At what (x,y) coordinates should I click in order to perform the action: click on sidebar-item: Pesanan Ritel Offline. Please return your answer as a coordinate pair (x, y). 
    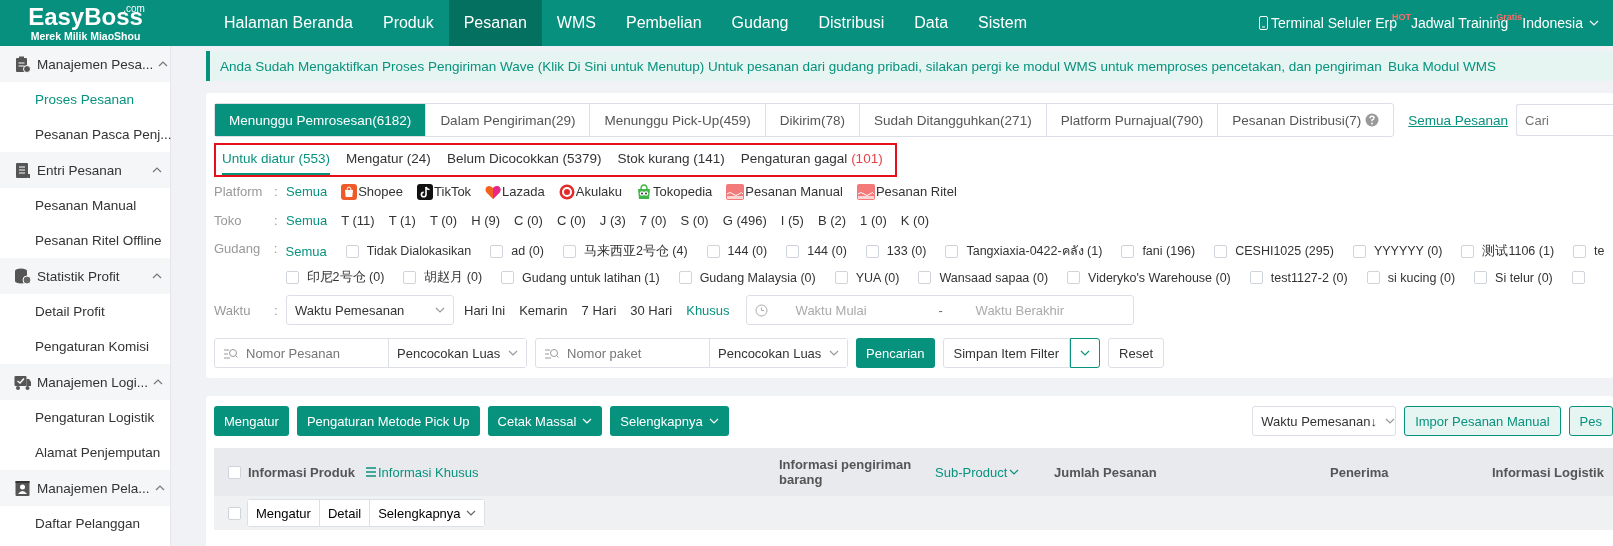
    Looking at the image, I should click on (85, 240).